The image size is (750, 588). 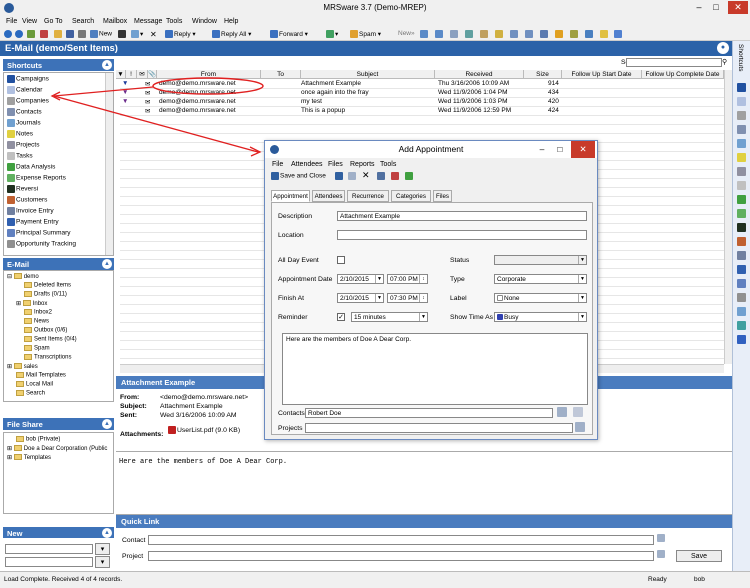 I want to click on dialog-title-bar: Add Appointment – □ ✕, so click(x=431, y=149).